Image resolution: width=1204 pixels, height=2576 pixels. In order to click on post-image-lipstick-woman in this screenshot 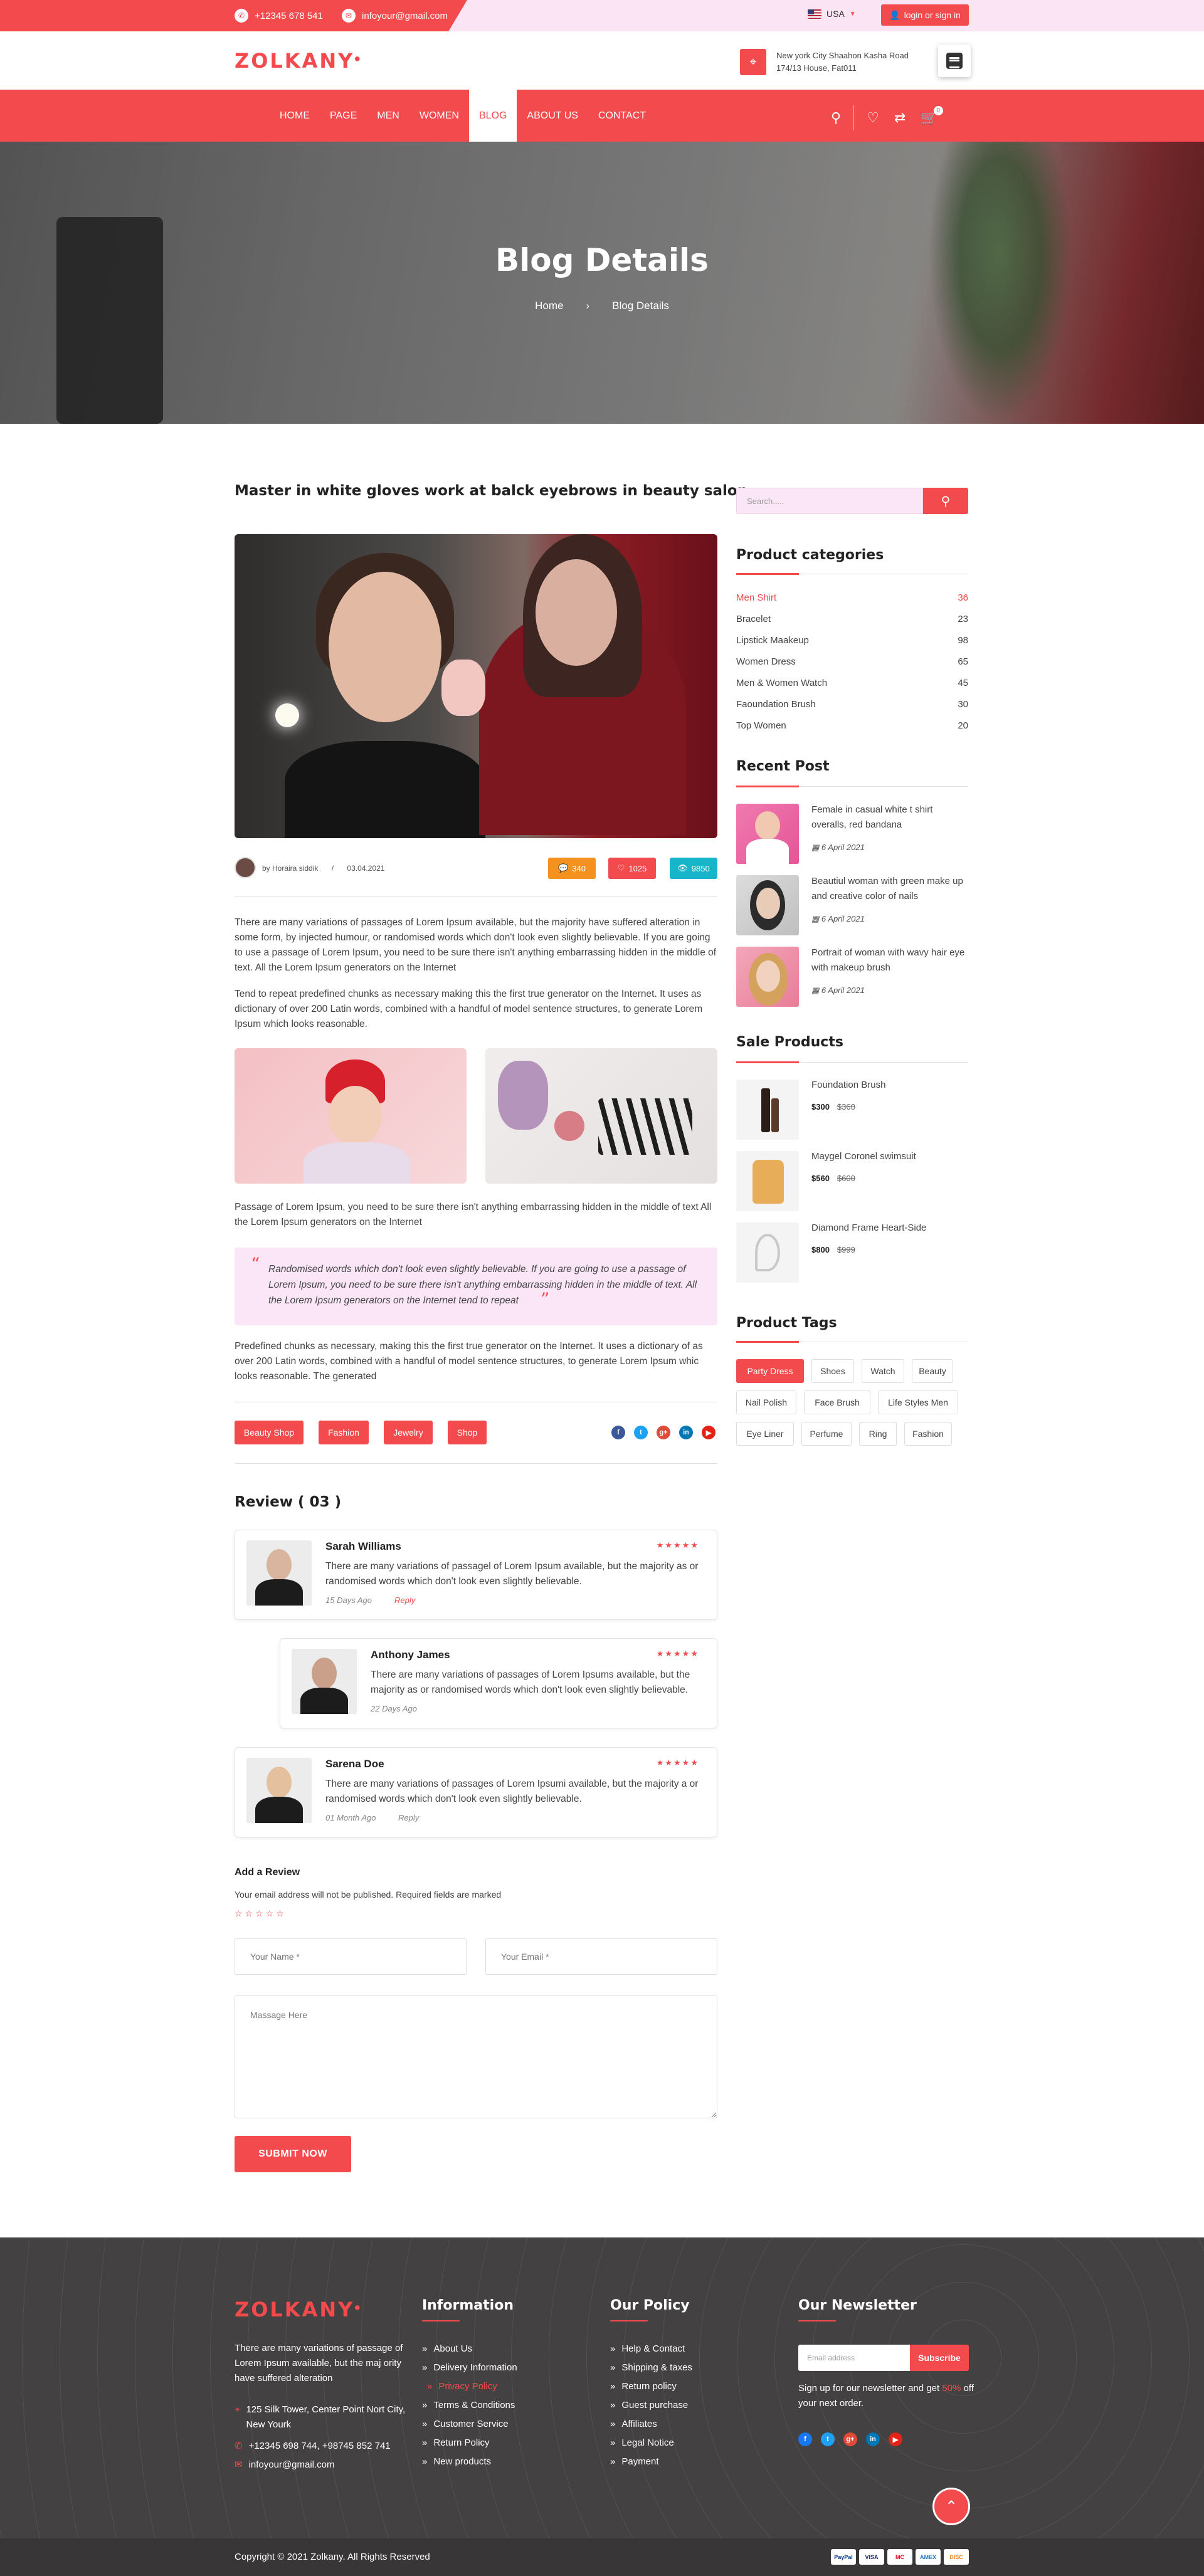, I will do `click(351, 1116)`.